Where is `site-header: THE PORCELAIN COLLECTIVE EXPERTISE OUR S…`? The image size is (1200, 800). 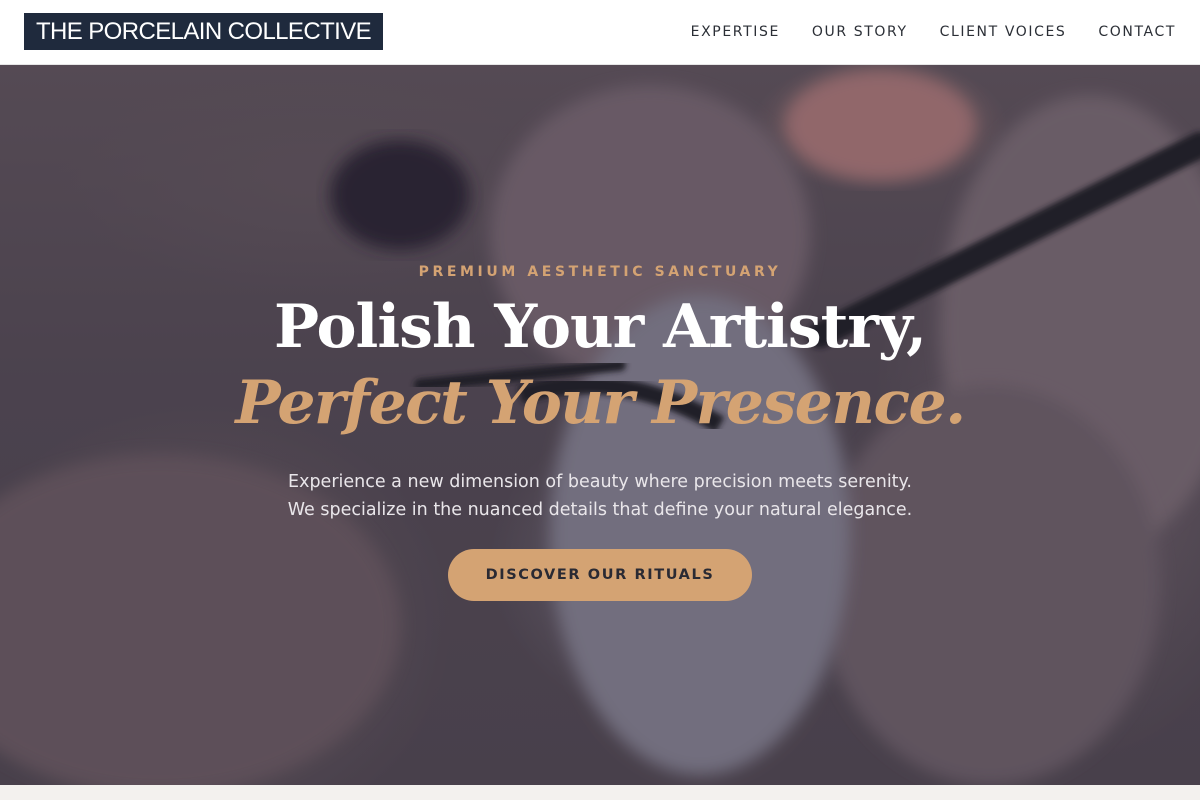 site-header: THE PORCELAIN COLLECTIVE EXPERTISE OUR S… is located at coordinates (600, 32).